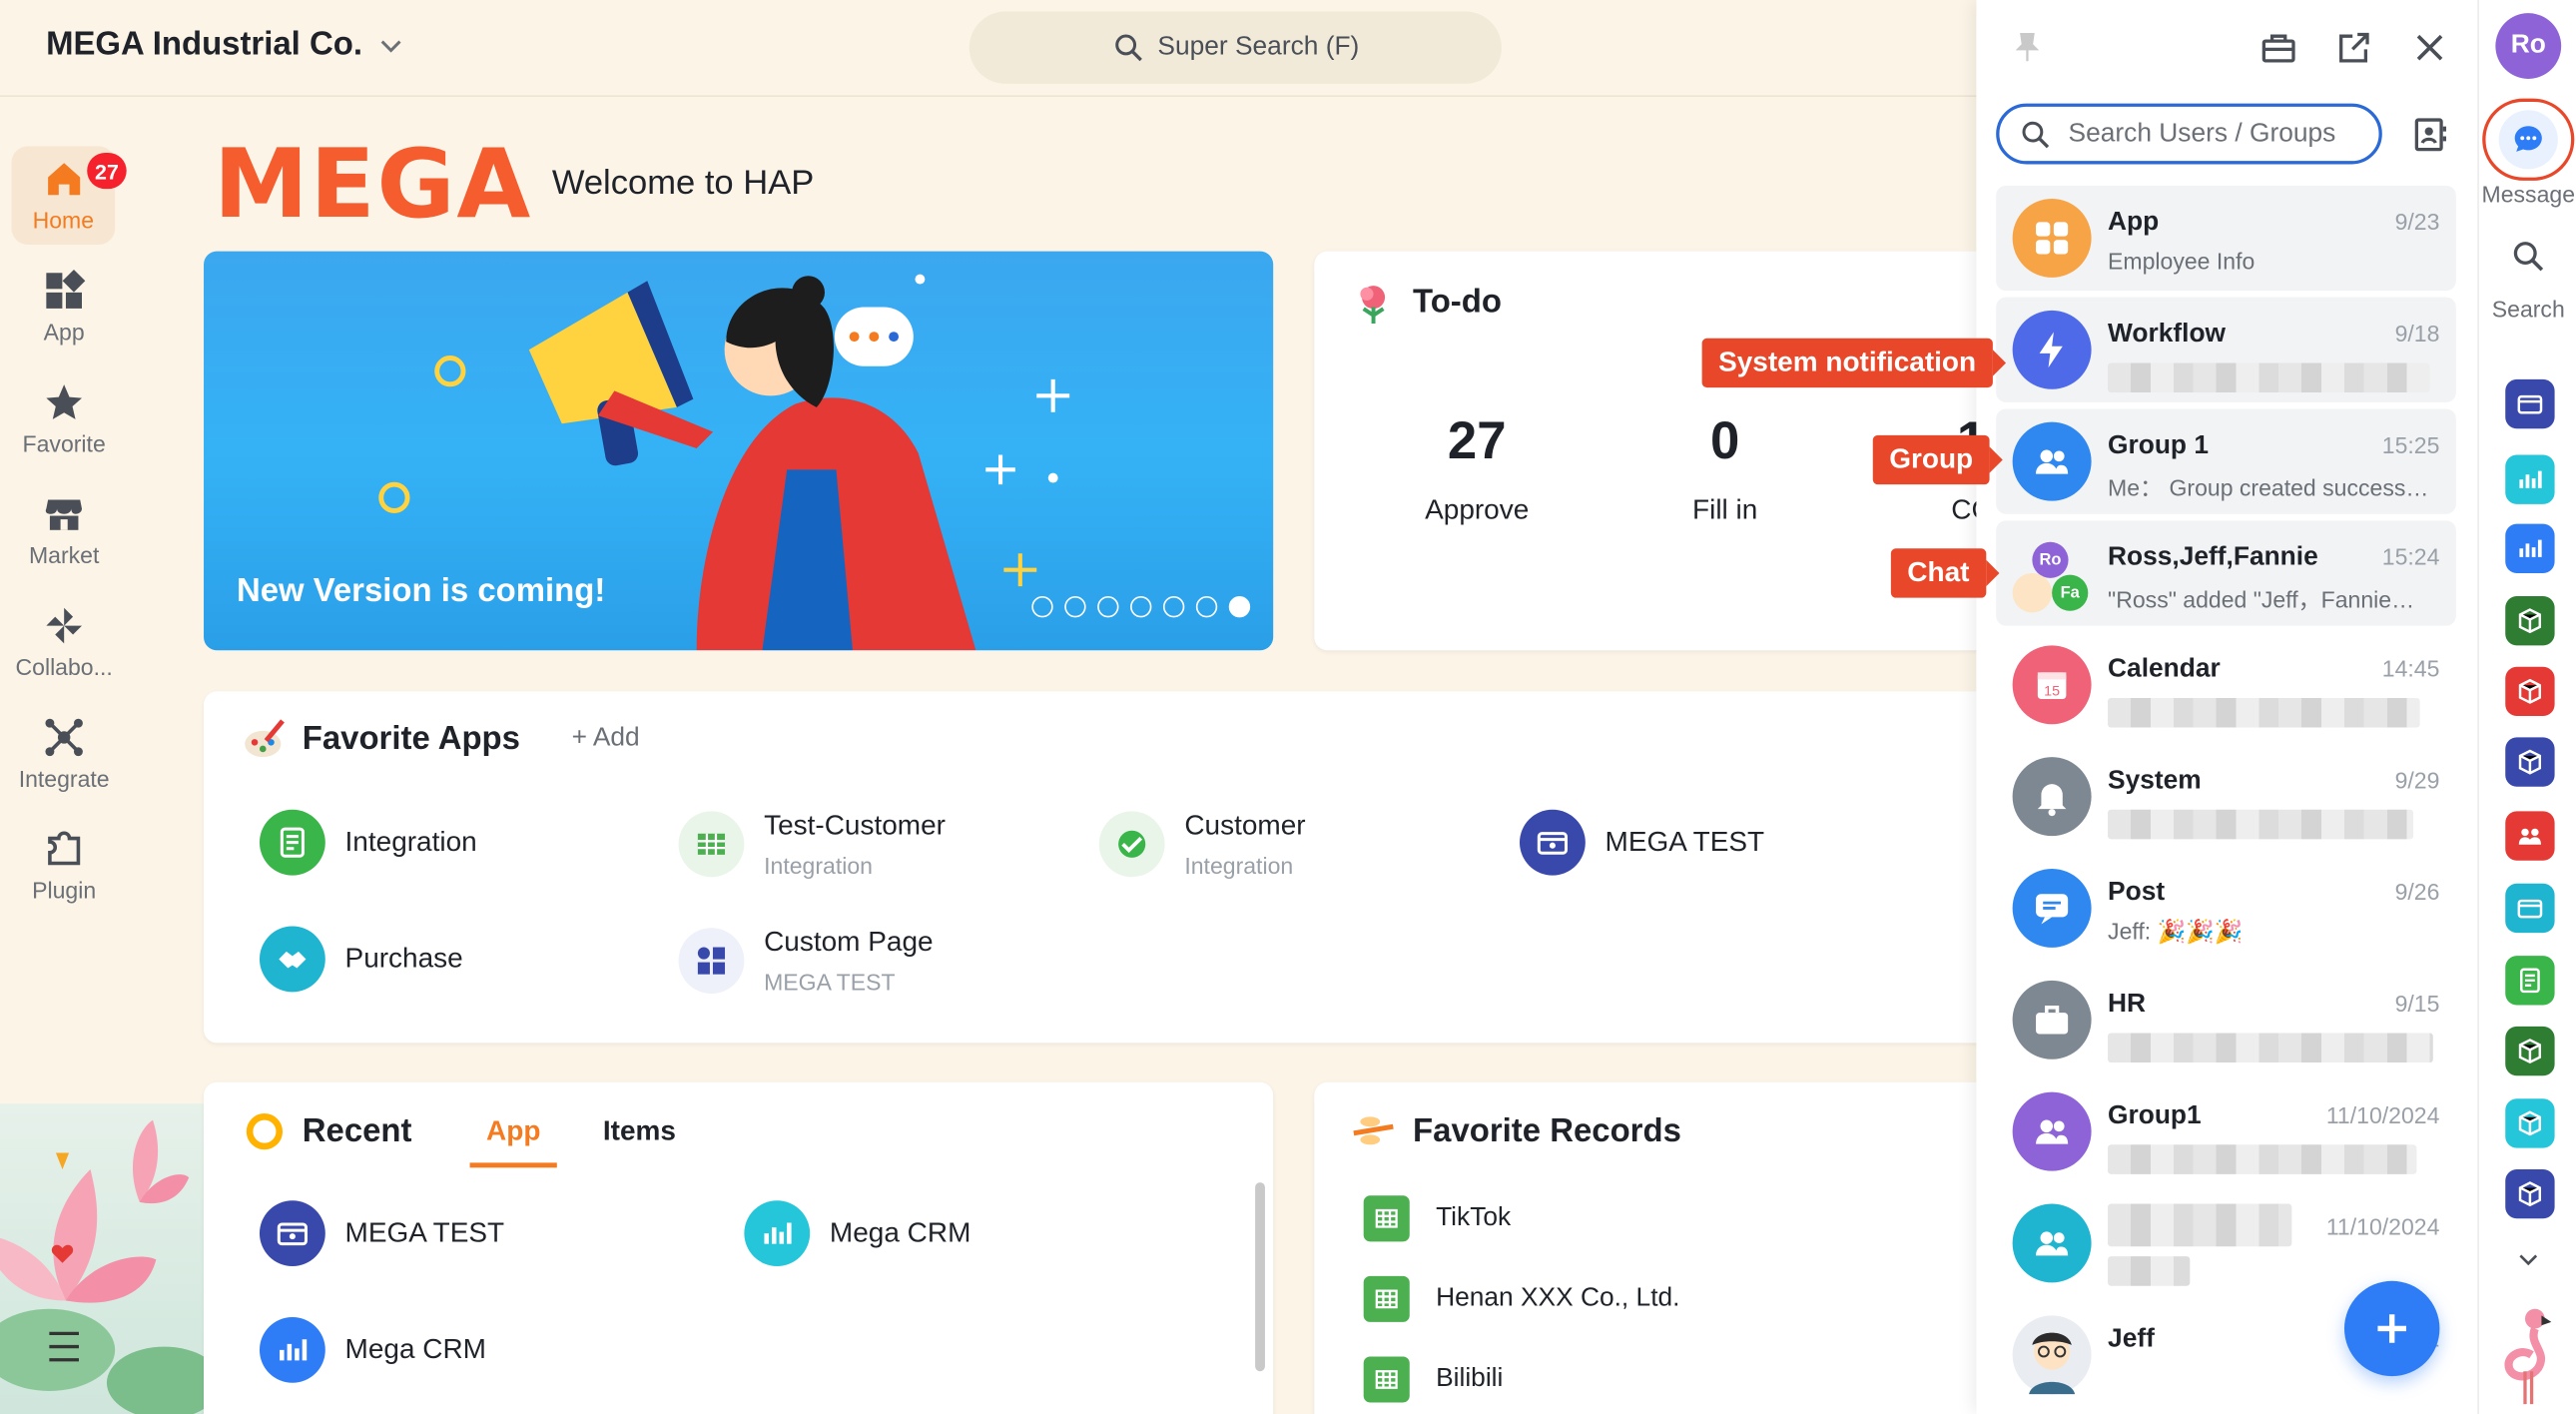  Describe the element at coordinates (806, 961) in the screenshot. I see `favorite-app-item: Custom Page MEGA TEST` at that location.